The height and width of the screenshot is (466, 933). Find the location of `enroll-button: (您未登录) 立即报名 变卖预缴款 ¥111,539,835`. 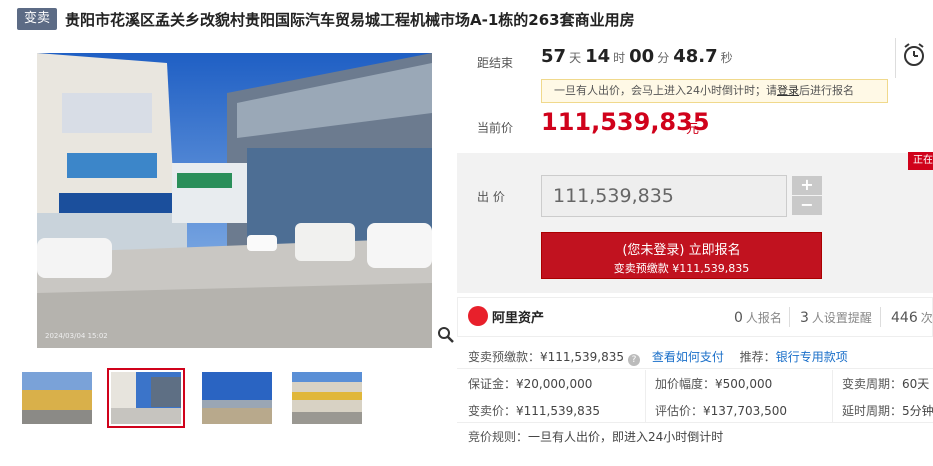

enroll-button: (您未登录) 立即报名 变卖预缴款 ¥111,539,835 is located at coordinates (681, 255).